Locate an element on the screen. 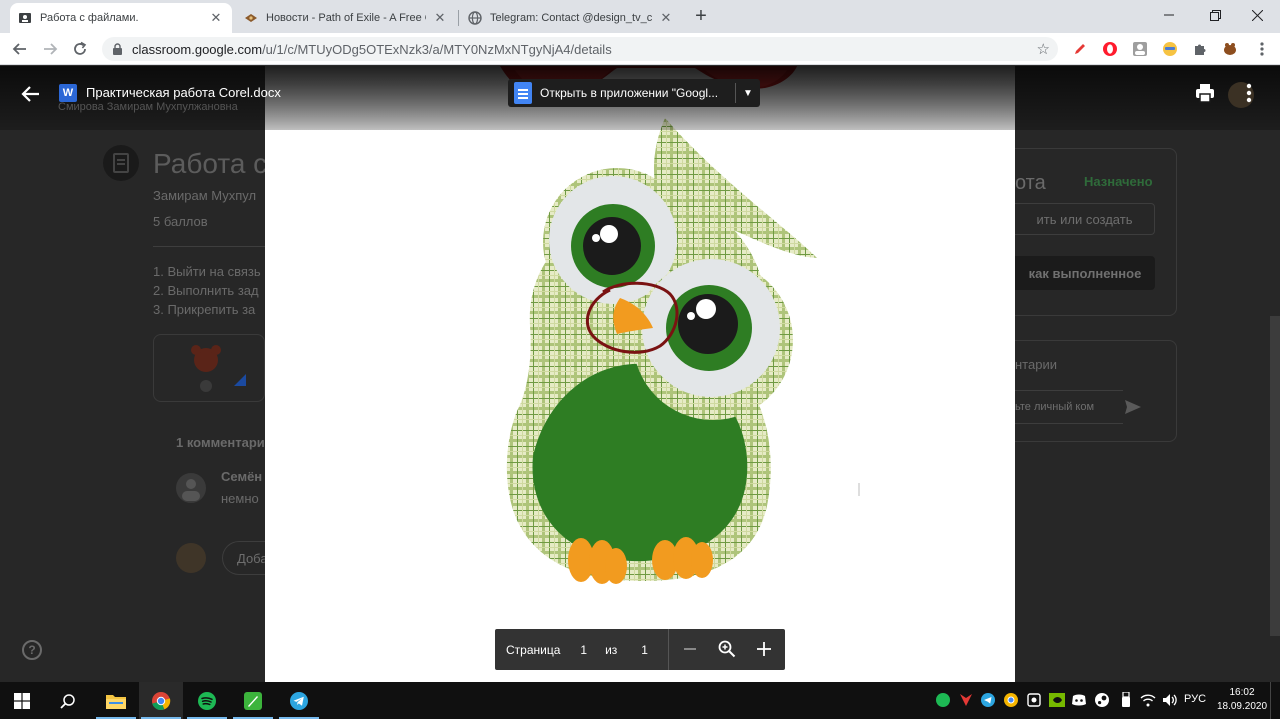 The width and height of the screenshot is (1280, 719). tab-title: Новости - Path of Exile - A Free Onl is located at coordinates (346, 18).